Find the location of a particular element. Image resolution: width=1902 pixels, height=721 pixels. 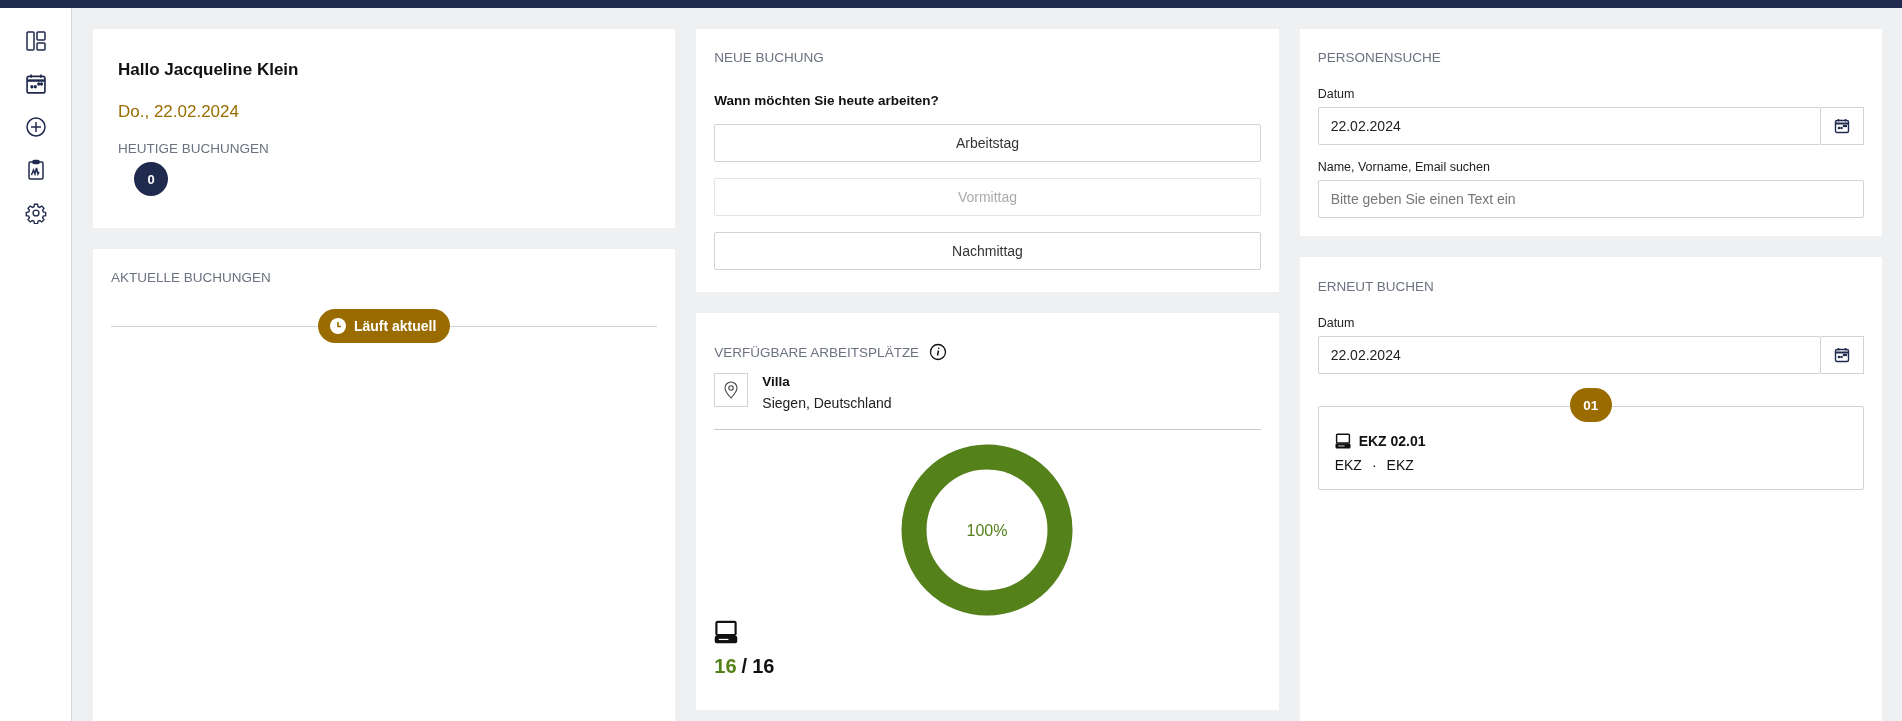

search-field: Bitte geben Sie einen Text ein is located at coordinates (1590, 199).